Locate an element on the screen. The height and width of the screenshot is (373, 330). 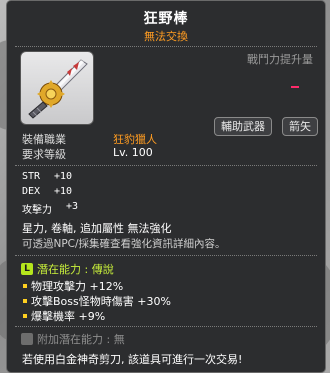
job-value: 狂豹獵人 is located at coordinates (135, 139).